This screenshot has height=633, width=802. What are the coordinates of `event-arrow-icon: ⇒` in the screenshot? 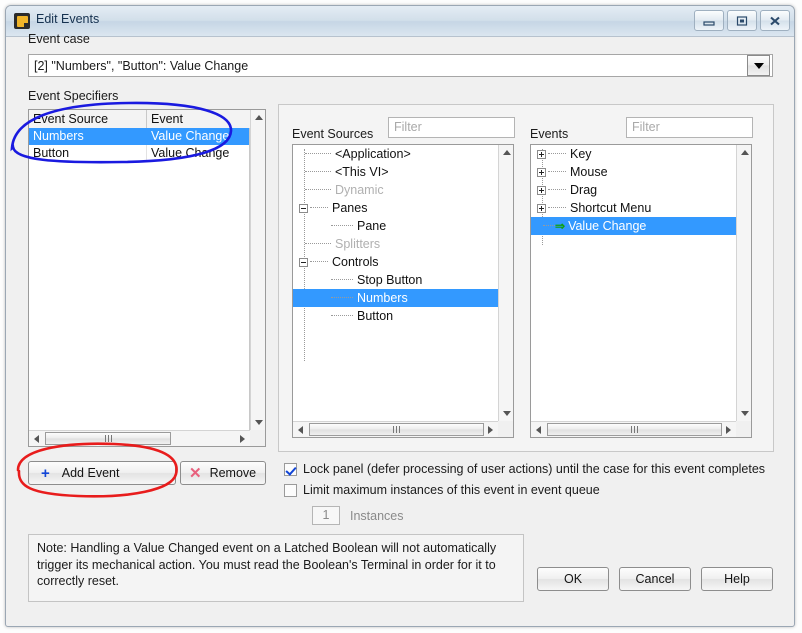 It's located at (560, 226).